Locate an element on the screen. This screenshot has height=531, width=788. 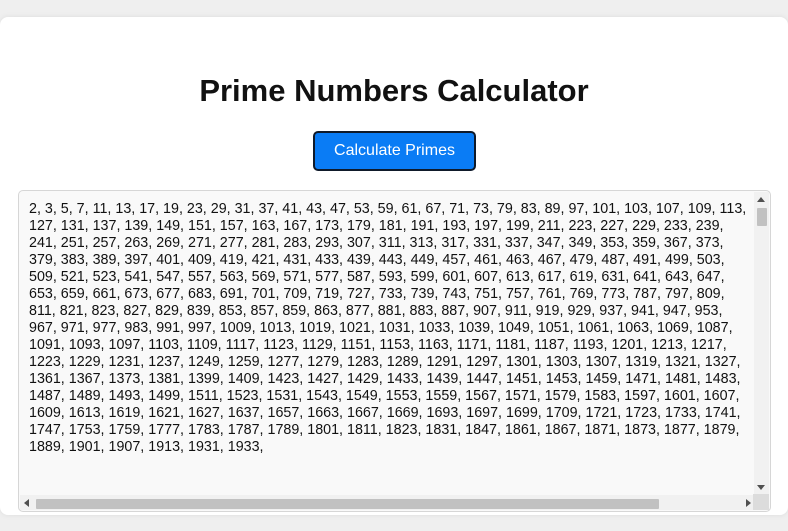
page-title: Prime Numbers Calculator is located at coordinates (394, 90).